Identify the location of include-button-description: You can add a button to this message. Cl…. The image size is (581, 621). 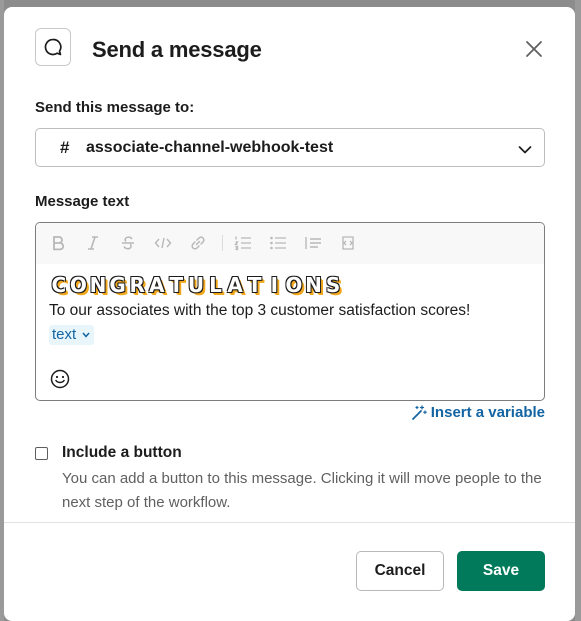
(302, 490).